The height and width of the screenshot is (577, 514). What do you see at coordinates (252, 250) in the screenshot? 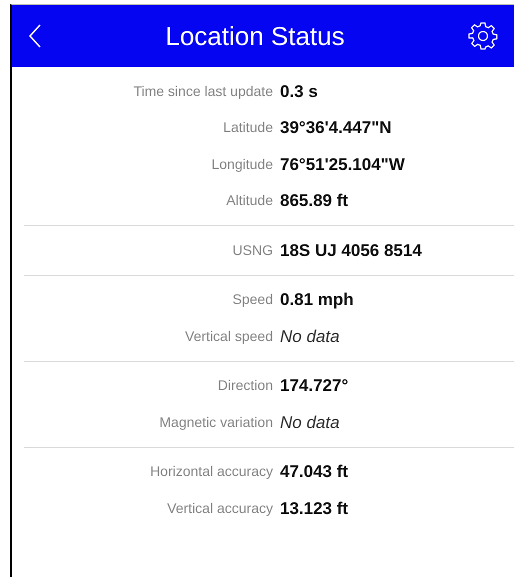
I see `field-label: USNG` at bounding box center [252, 250].